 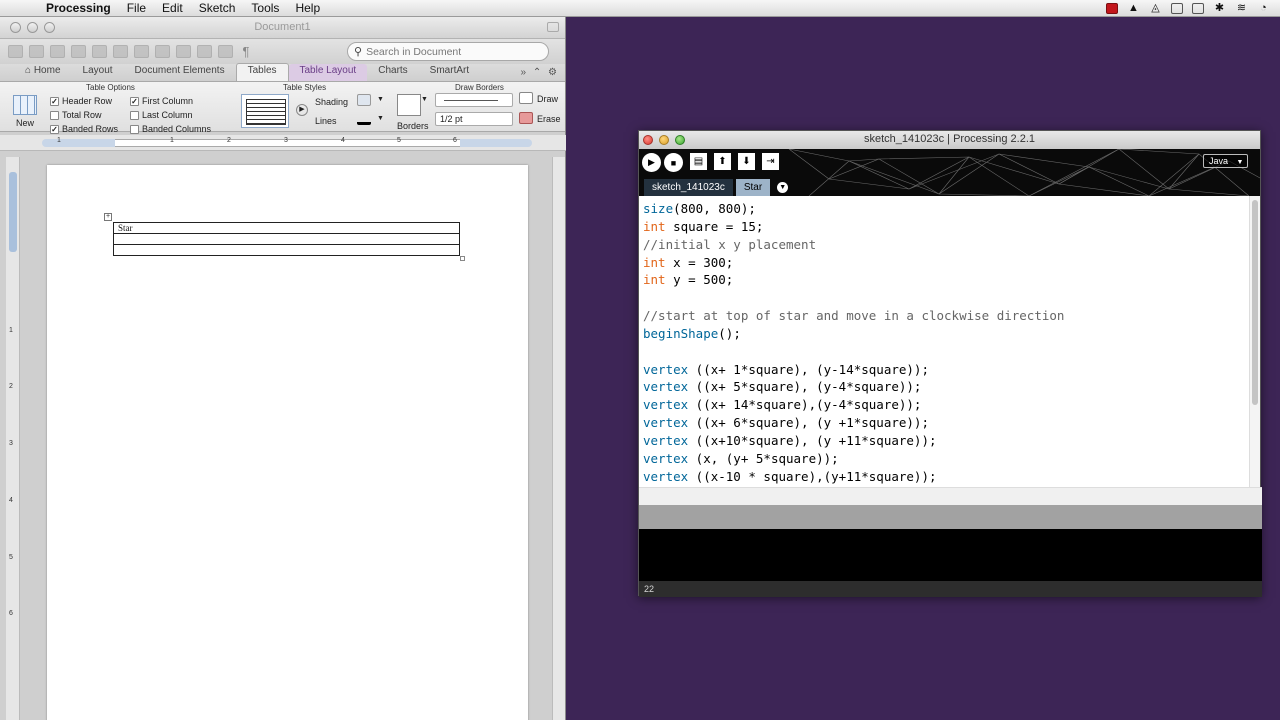 I want to click on tab-charts: Charts, so click(x=392, y=72).